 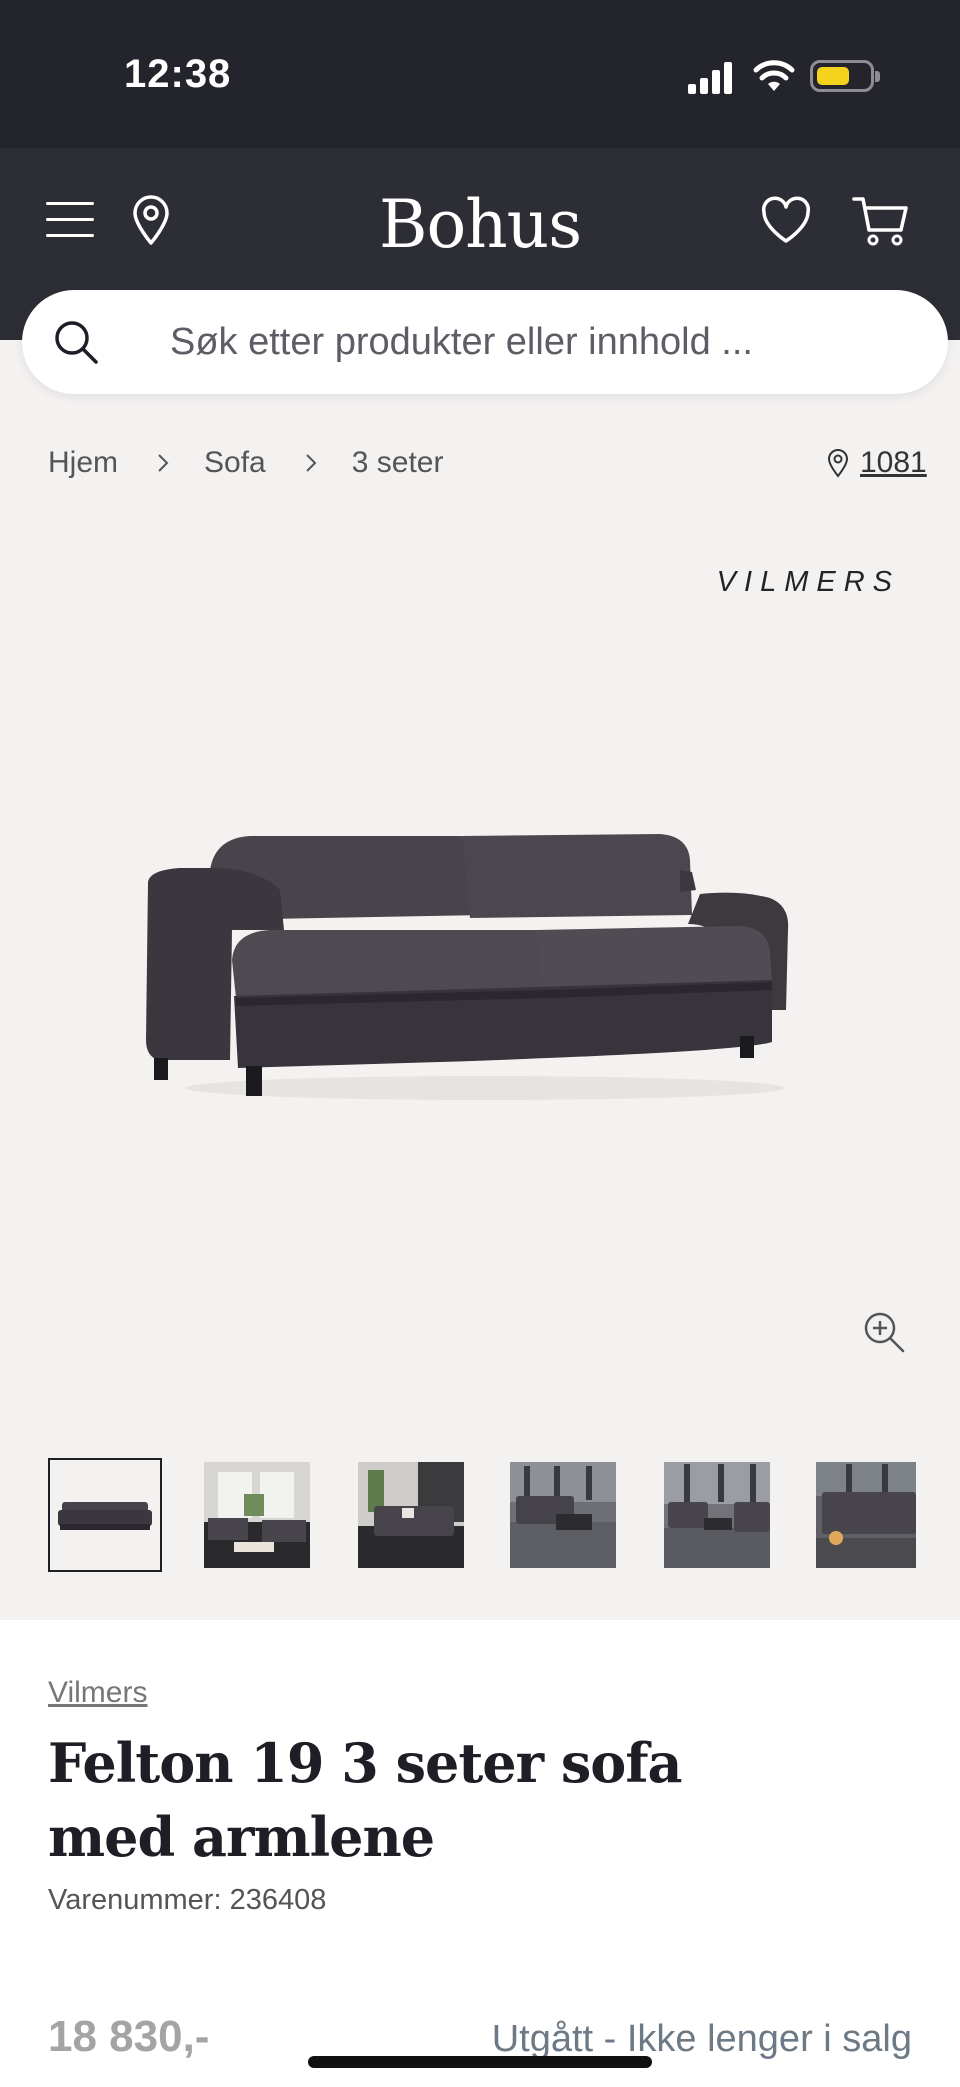 What do you see at coordinates (504, 1515) in the screenshot?
I see `thumbnail-strip` at bounding box center [504, 1515].